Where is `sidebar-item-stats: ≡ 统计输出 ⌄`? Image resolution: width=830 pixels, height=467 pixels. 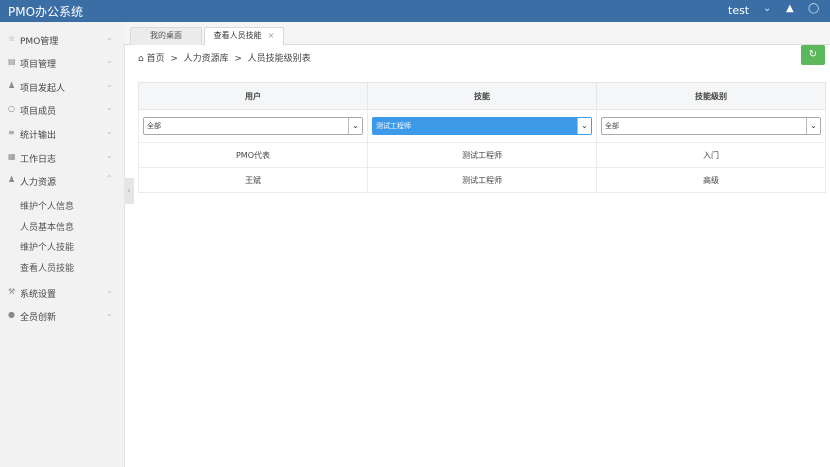
sidebar-item-stats: ≡ 统计输出 ⌄ is located at coordinates (62, 134).